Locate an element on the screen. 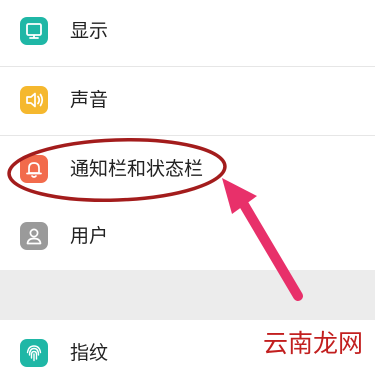 Image resolution: width=375 pixels, height=388 pixels. settings-item-label: 显示 is located at coordinates (89, 31).